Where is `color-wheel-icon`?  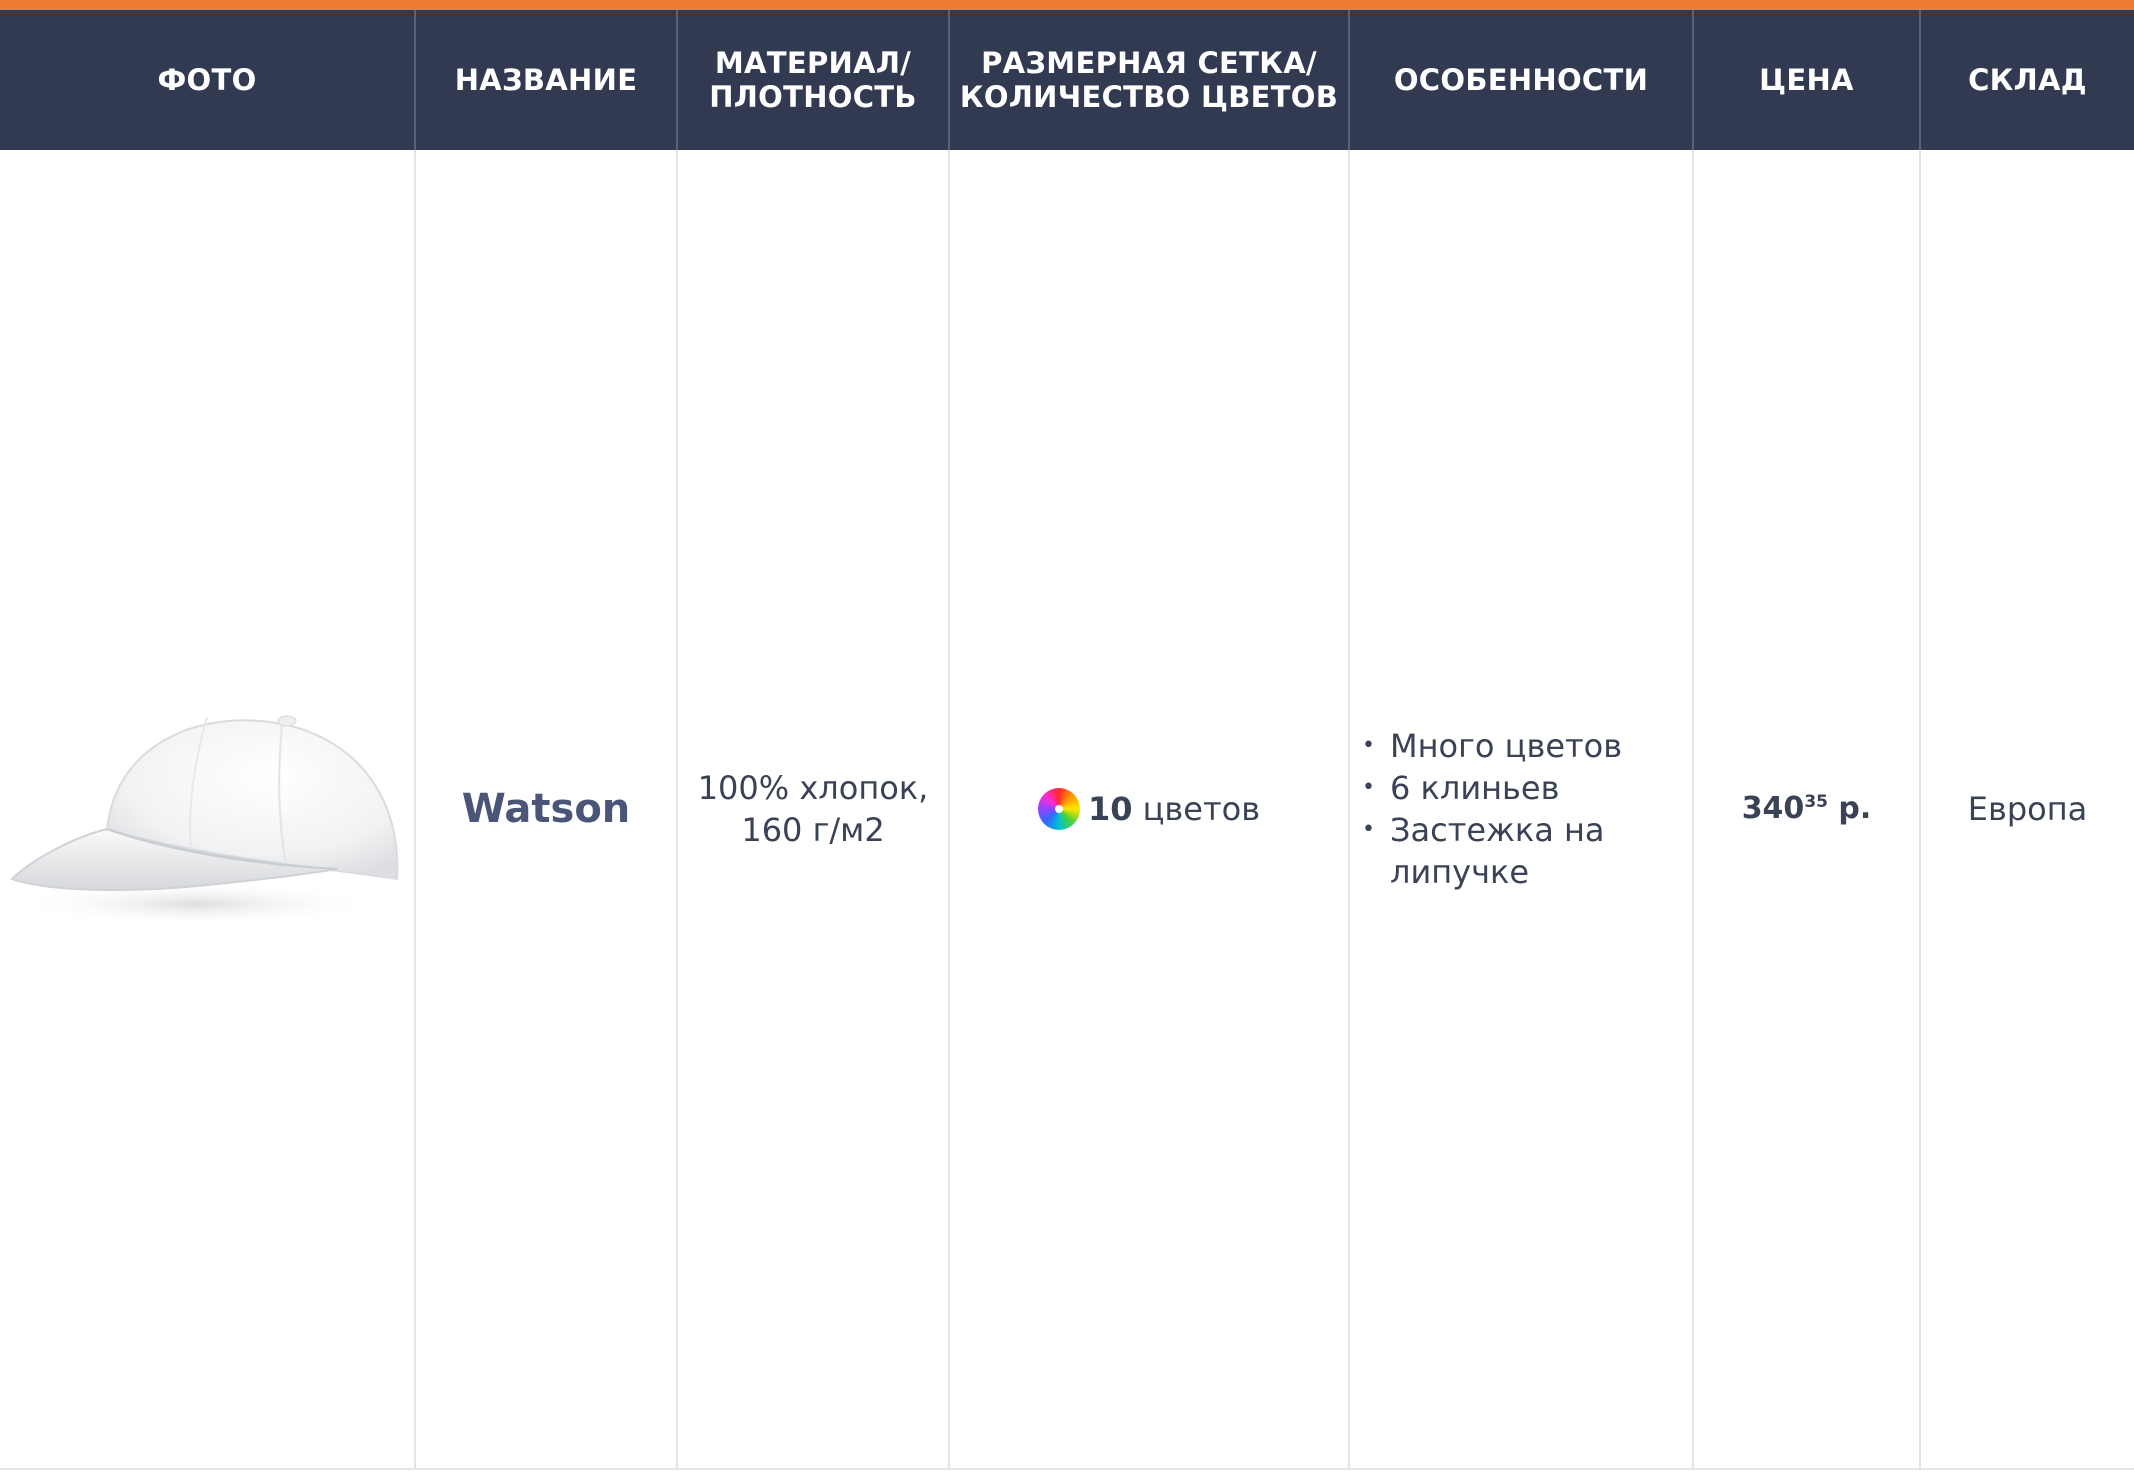 color-wheel-icon is located at coordinates (1058, 809).